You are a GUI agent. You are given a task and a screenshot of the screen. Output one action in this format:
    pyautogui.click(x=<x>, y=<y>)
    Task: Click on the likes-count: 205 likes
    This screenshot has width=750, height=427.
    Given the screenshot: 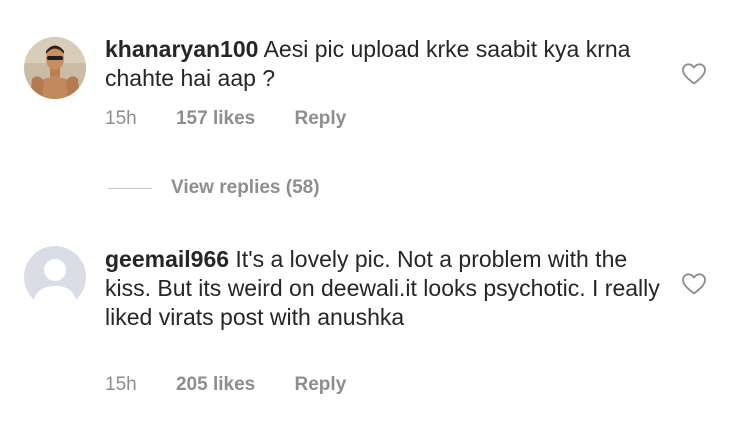 What is the action you would take?
    pyautogui.click(x=215, y=385)
    